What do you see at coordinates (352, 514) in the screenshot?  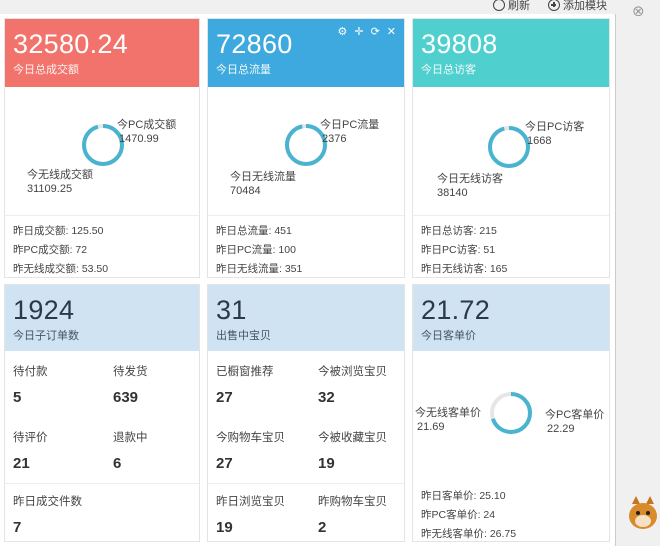 I see `item-stat-cart-yesterday: 昨购物车宝贝 2` at bounding box center [352, 514].